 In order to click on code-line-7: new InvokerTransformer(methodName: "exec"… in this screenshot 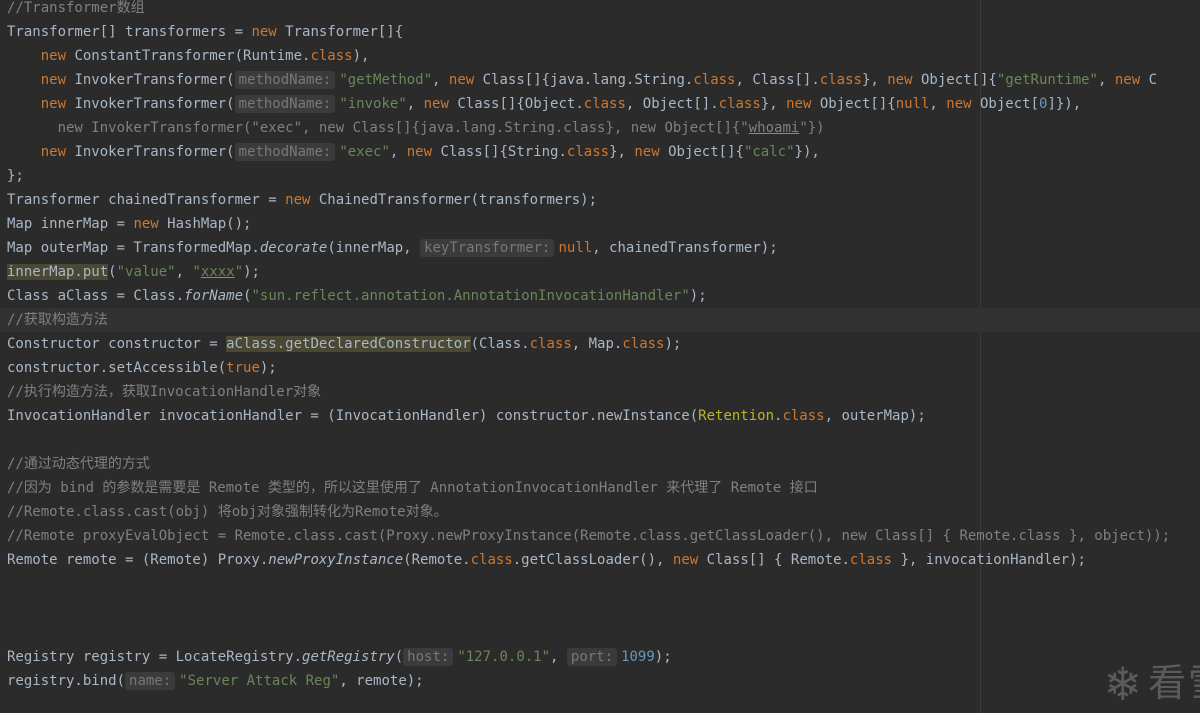, I will do `click(600, 152)`.